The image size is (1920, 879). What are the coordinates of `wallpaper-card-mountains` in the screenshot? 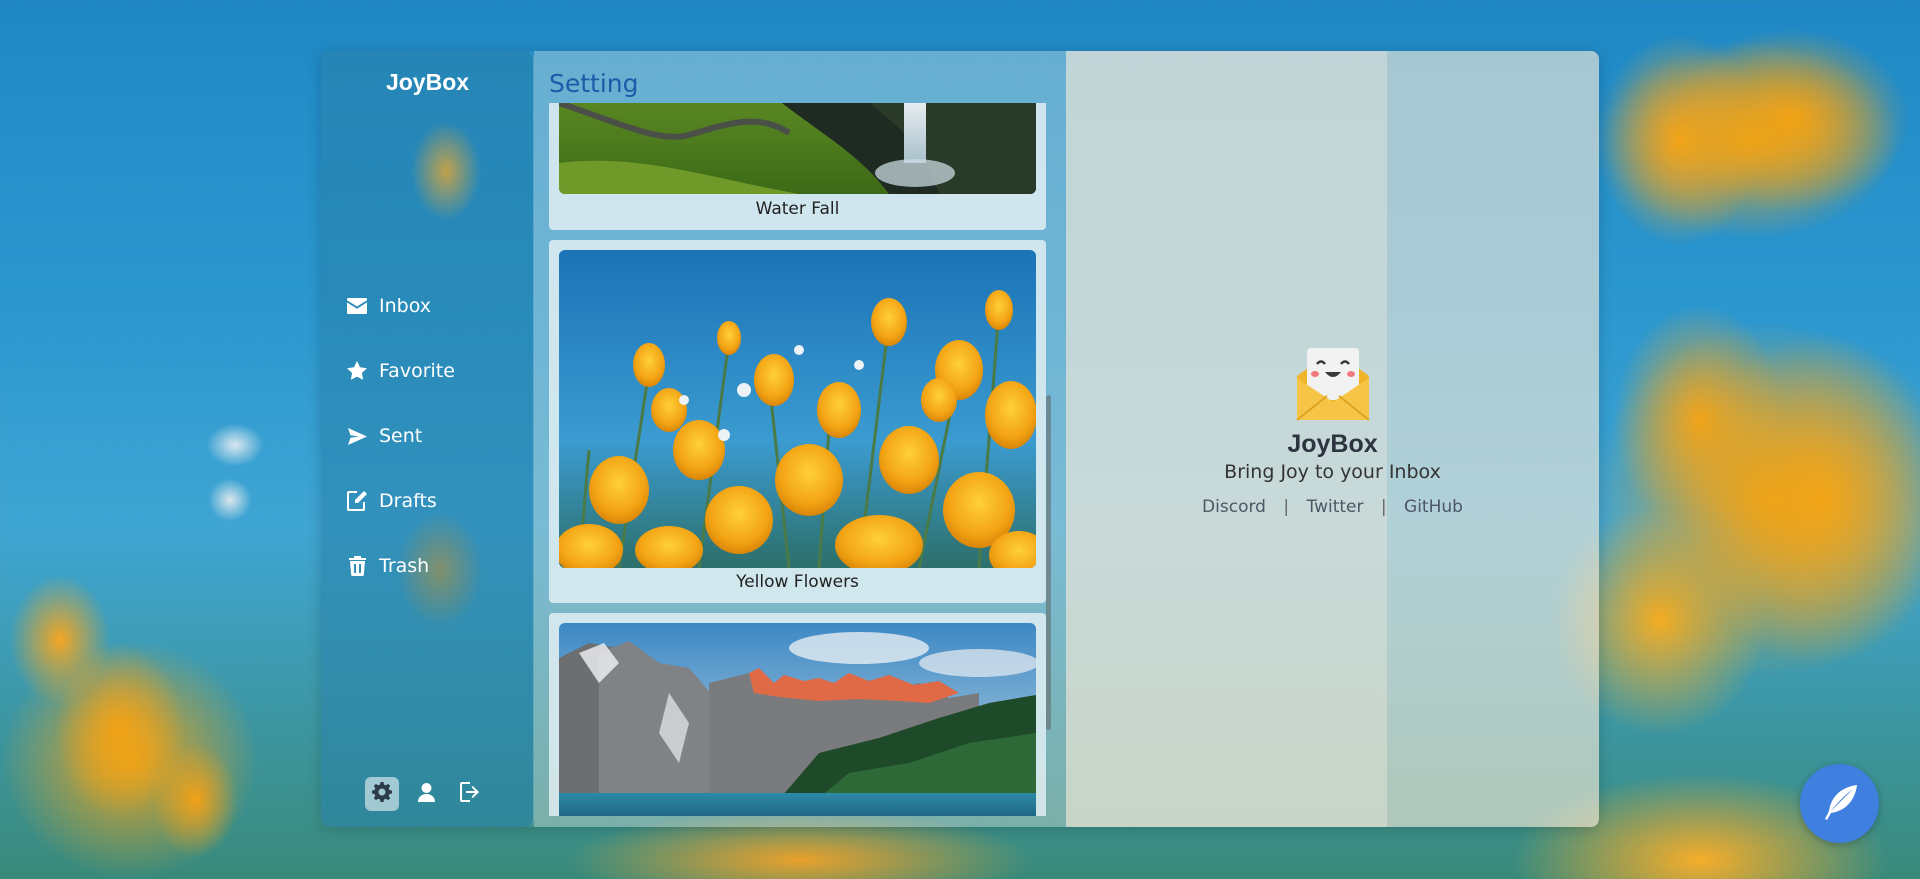 It's located at (797, 714).